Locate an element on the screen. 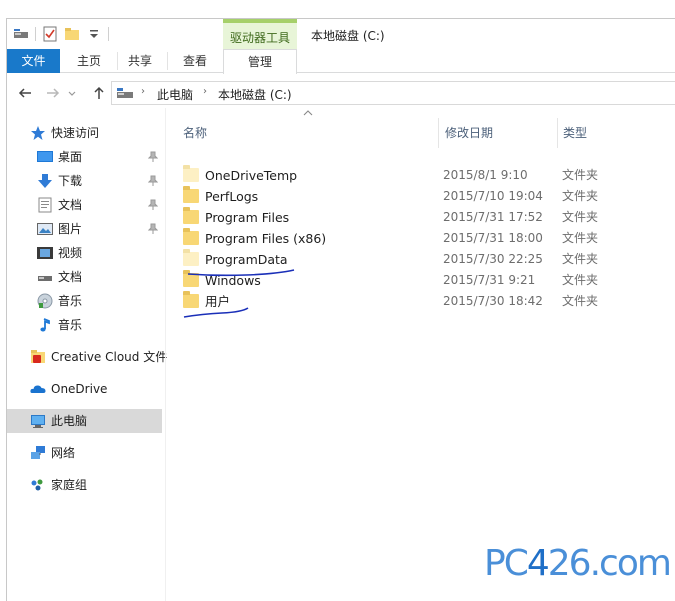  tab-share: 共享 is located at coordinates (140, 61).